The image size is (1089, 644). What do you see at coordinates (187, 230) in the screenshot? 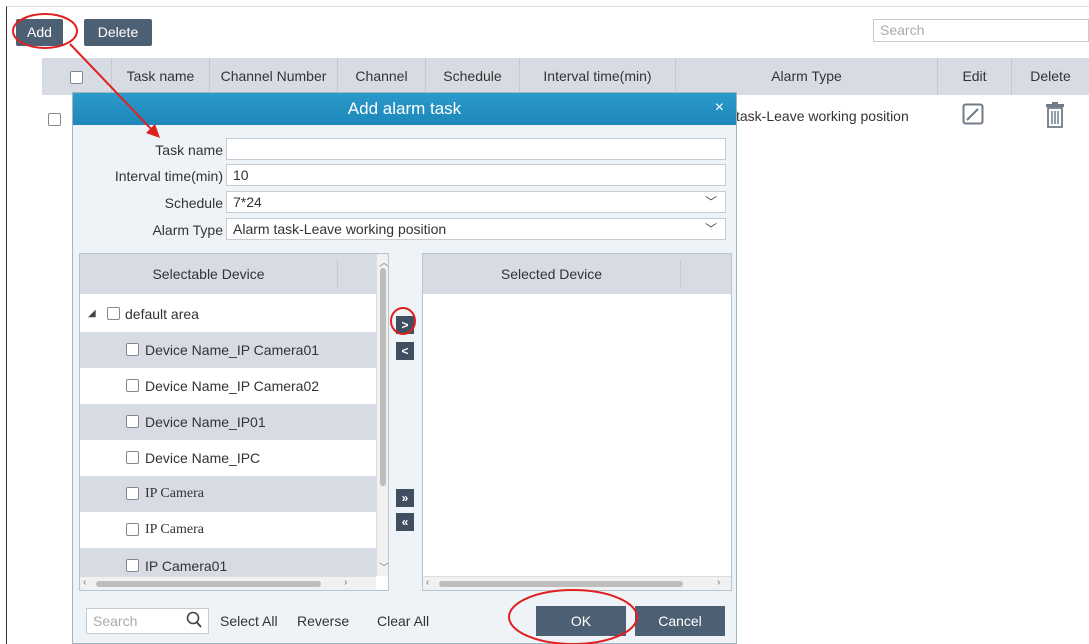
I see `alarm-type-label: Alarm Type` at bounding box center [187, 230].